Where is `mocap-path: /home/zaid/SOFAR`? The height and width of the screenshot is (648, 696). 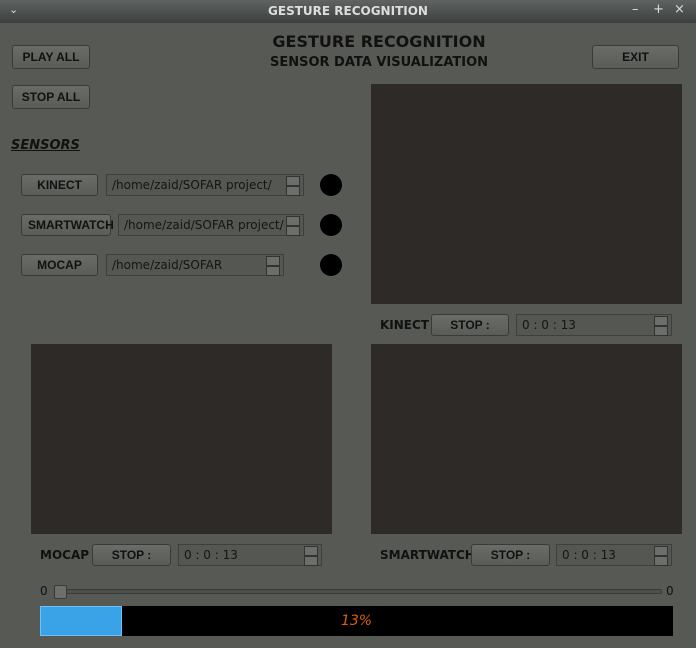 mocap-path: /home/zaid/SOFAR is located at coordinates (167, 265).